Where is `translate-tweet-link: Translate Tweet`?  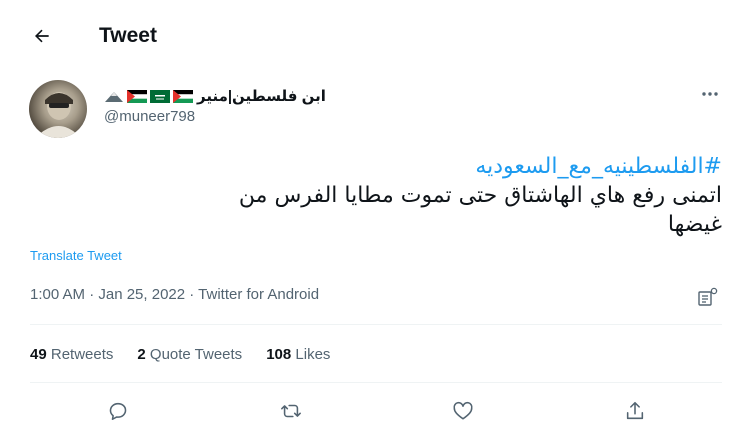 translate-tweet-link: Translate Tweet is located at coordinates (76, 255).